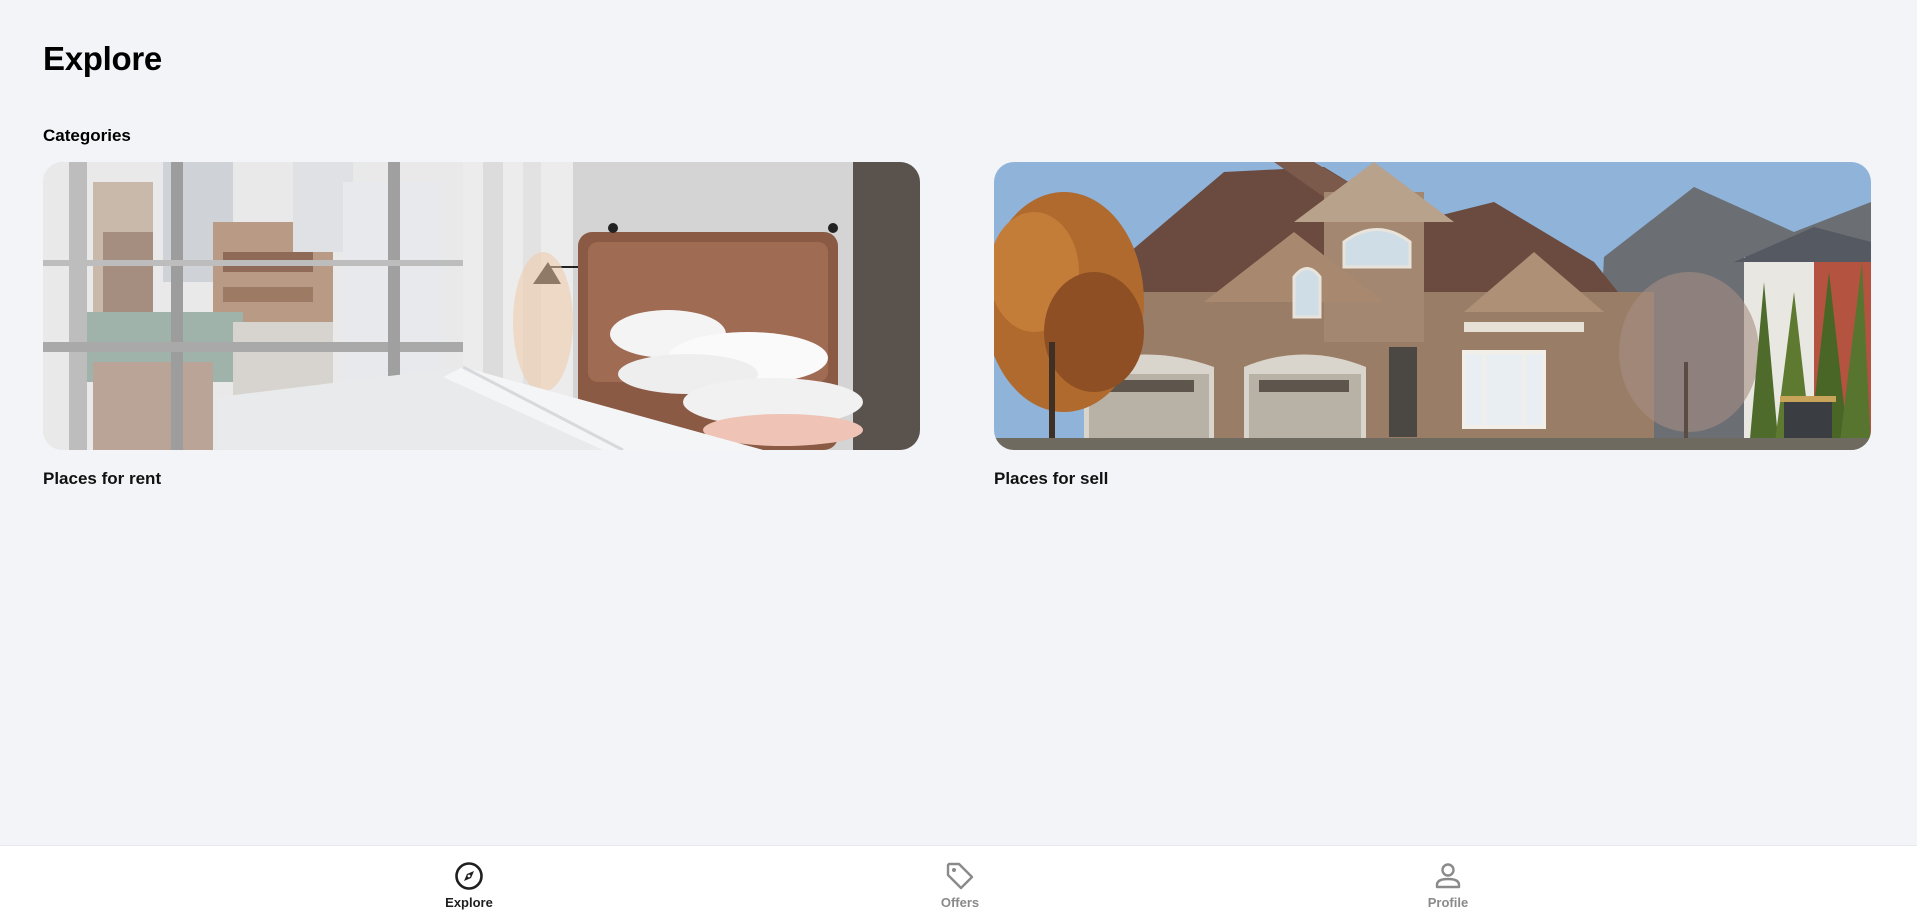 This screenshot has width=1917, height=920. I want to click on nav-label-profile: Profile, so click(1448, 902).